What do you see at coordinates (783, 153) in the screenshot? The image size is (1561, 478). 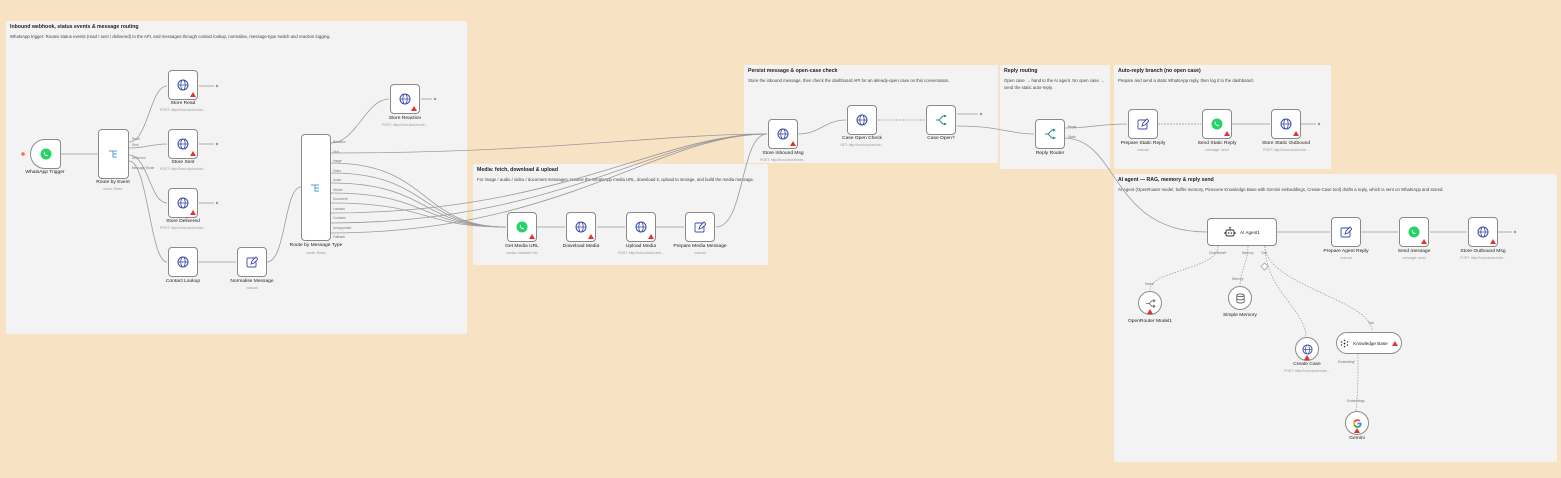 I see `node-label: Store Inbound Msg` at bounding box center [783, 153].